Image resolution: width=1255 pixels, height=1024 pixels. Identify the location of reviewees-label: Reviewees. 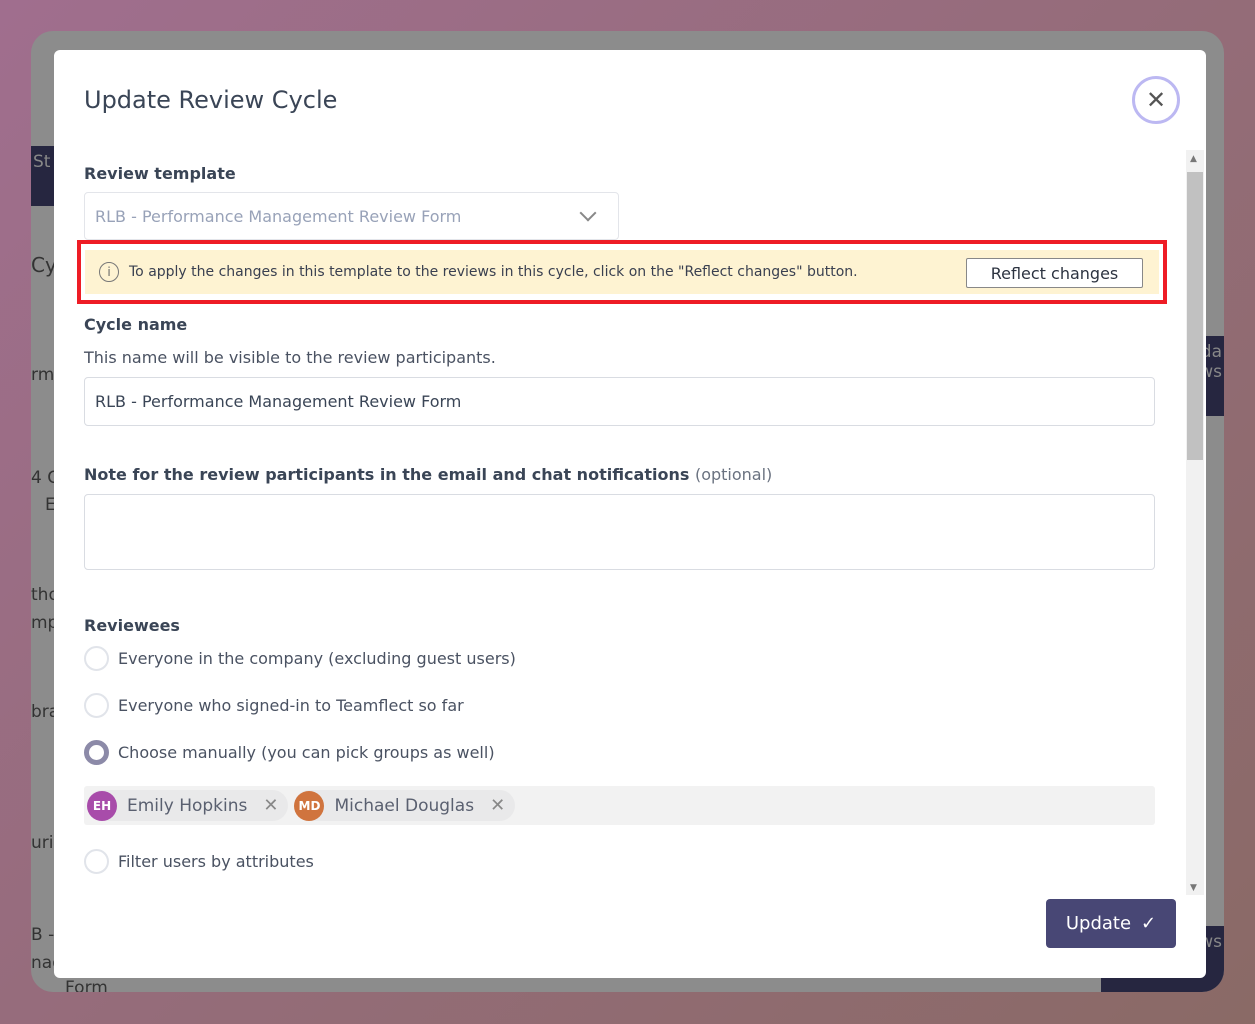
(132, 625).